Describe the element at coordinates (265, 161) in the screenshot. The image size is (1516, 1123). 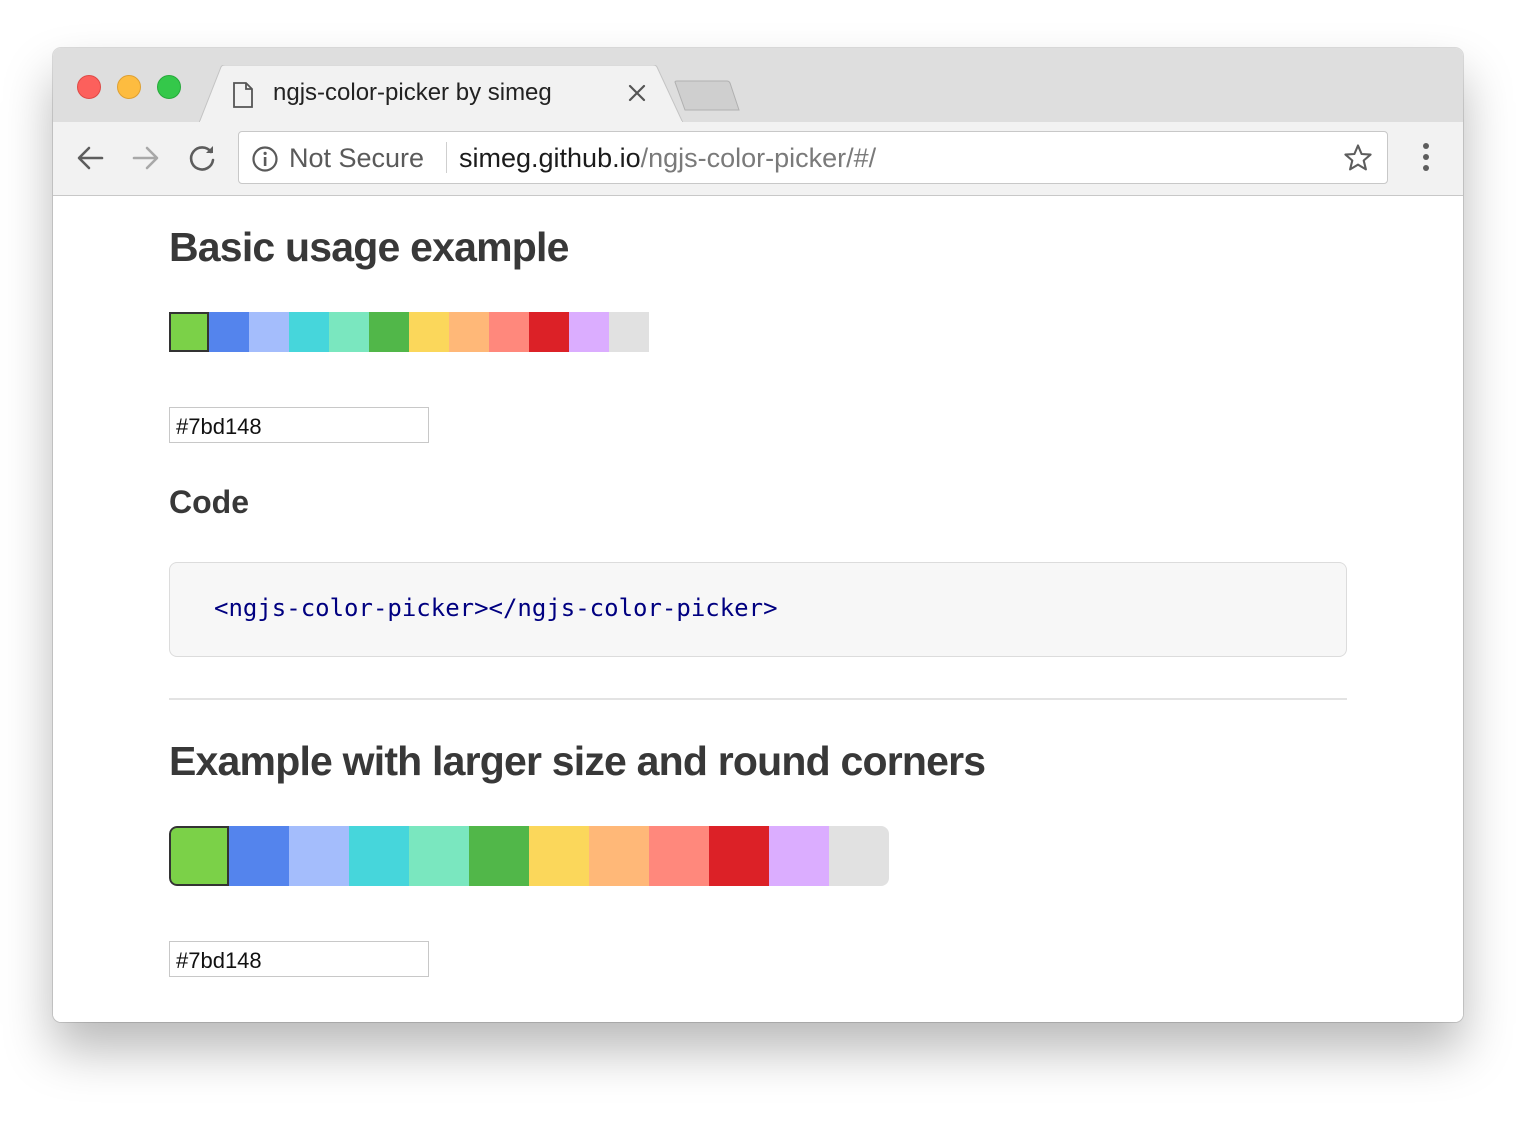
I see `info-icon` at that location.